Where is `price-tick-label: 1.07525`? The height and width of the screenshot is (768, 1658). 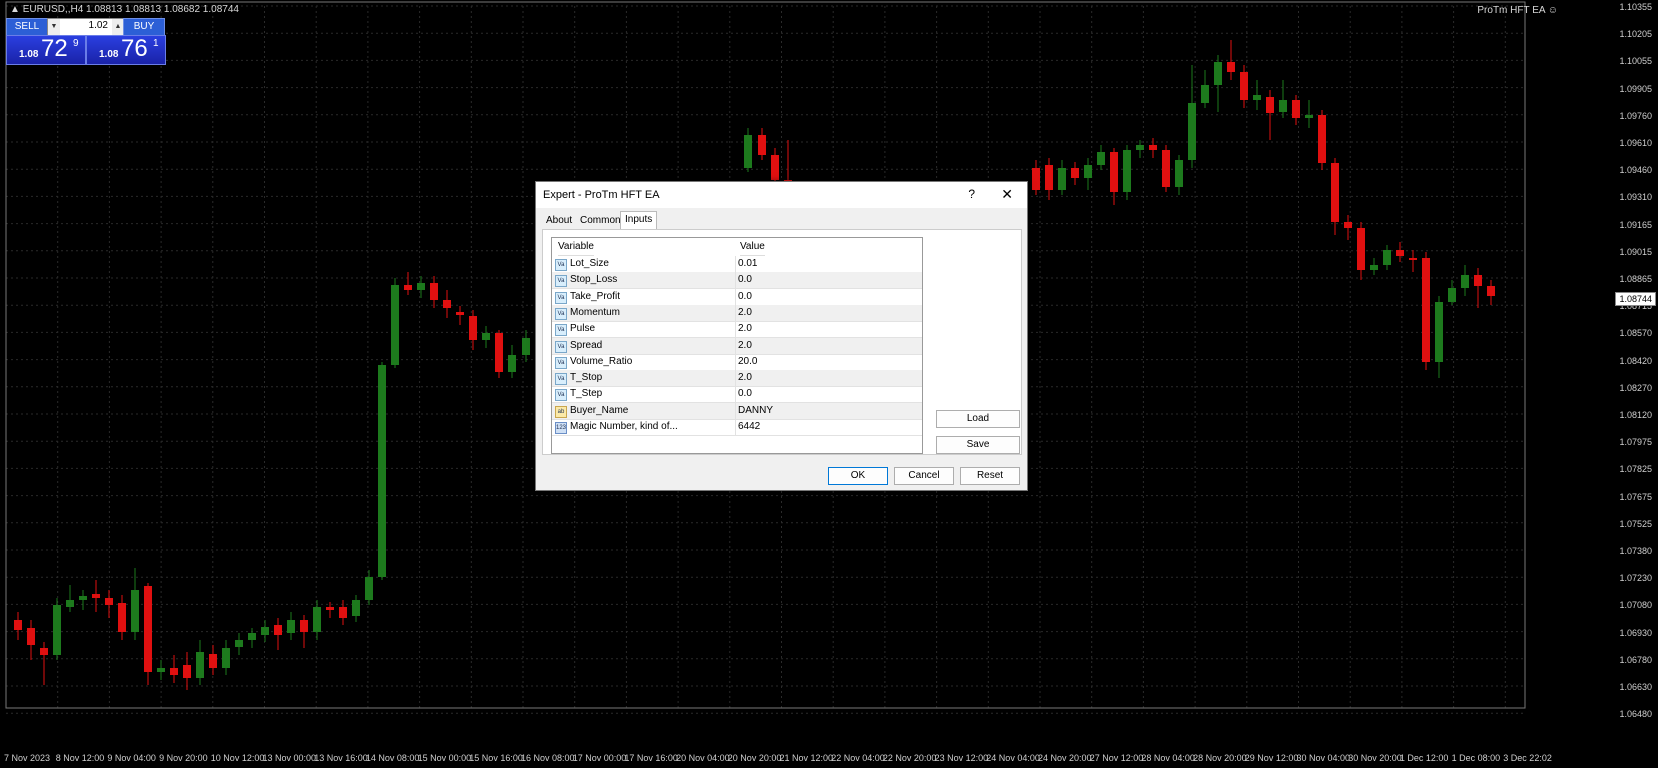
price-tick-label: 1.07525 is located at coordinates (1635, 523).